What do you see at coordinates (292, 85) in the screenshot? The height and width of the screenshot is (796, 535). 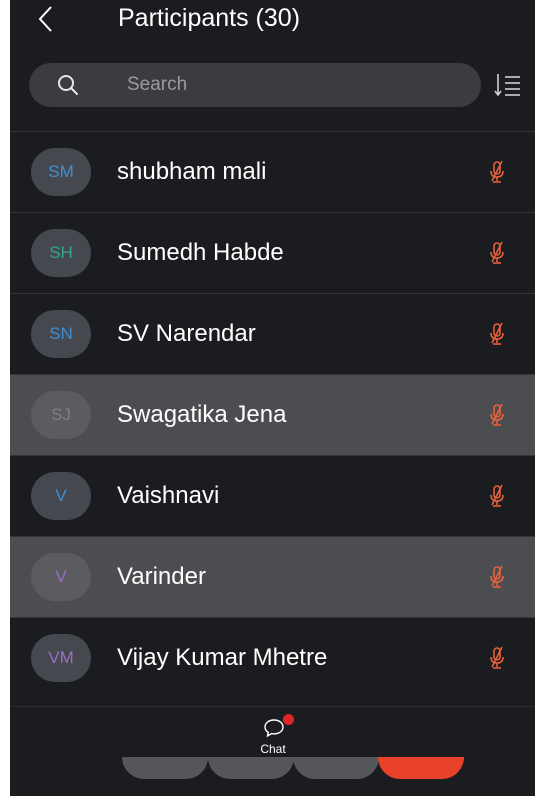 I see `search-input` at bounding box center [292, 85].